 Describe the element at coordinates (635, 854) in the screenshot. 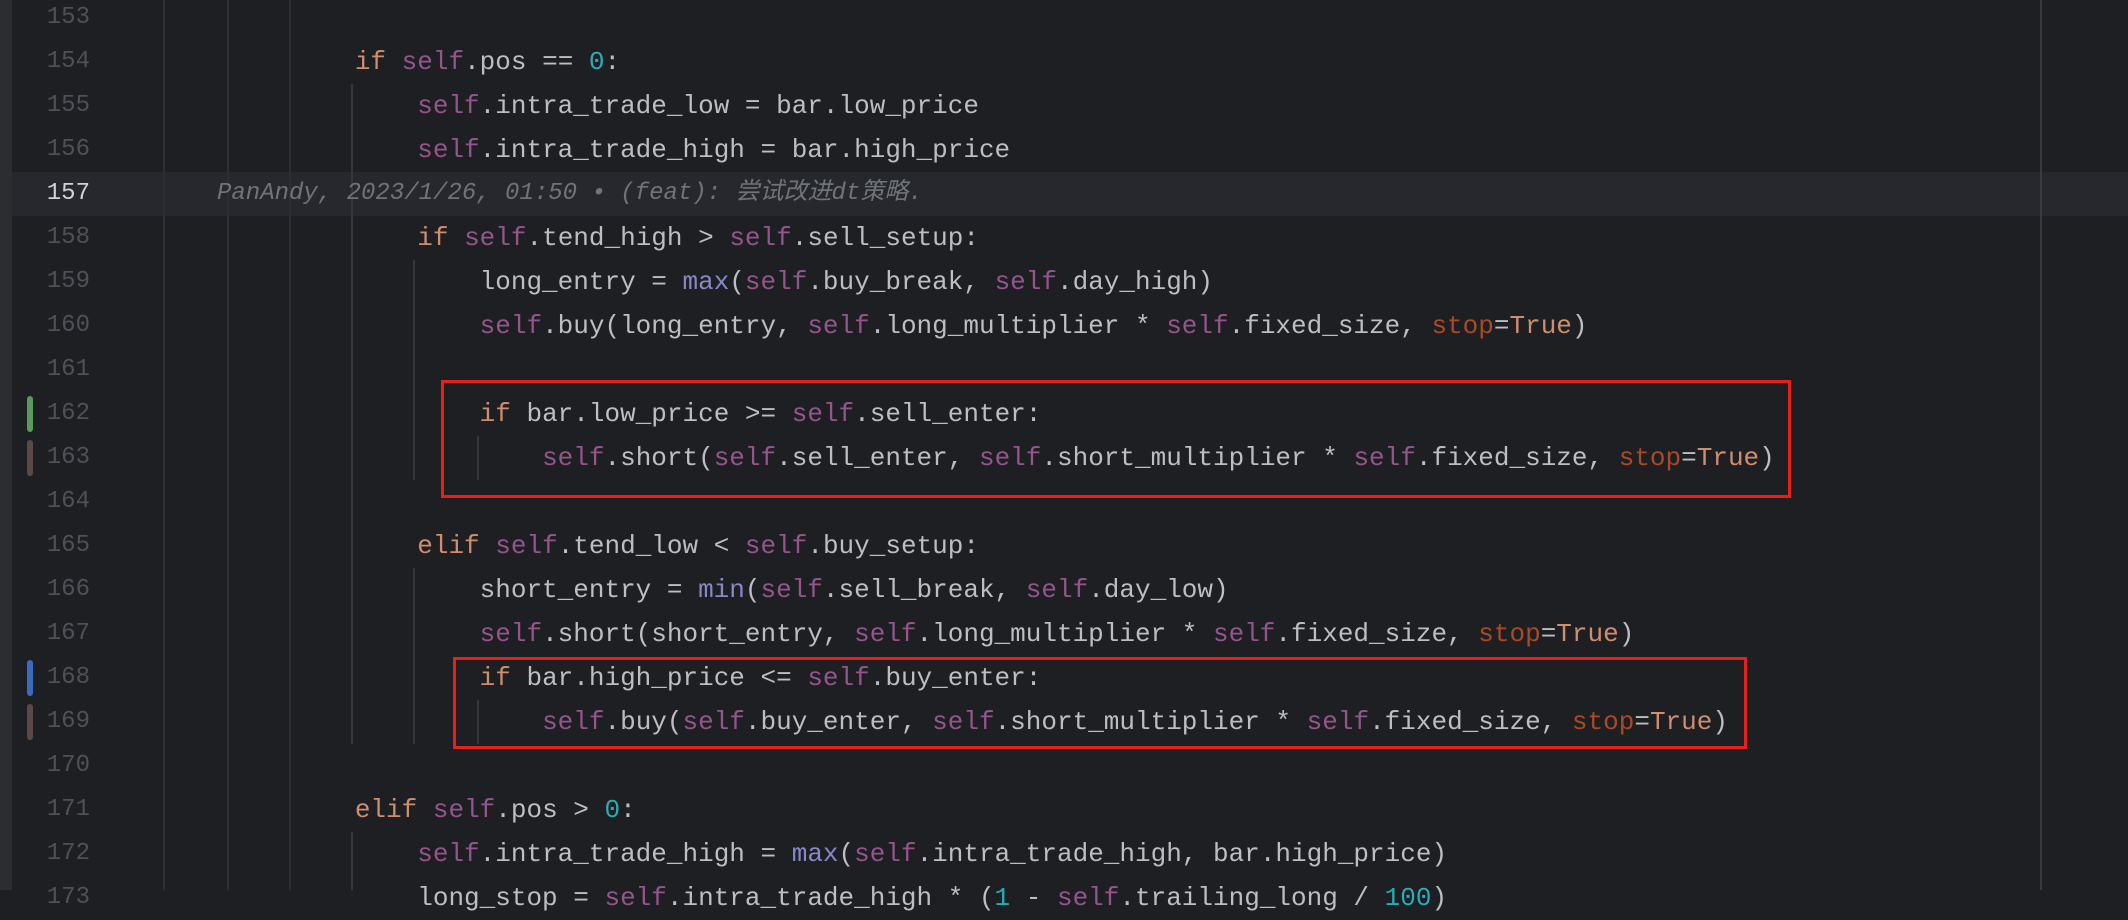

I see `token-plain: .intra_trade_high =` at that location.